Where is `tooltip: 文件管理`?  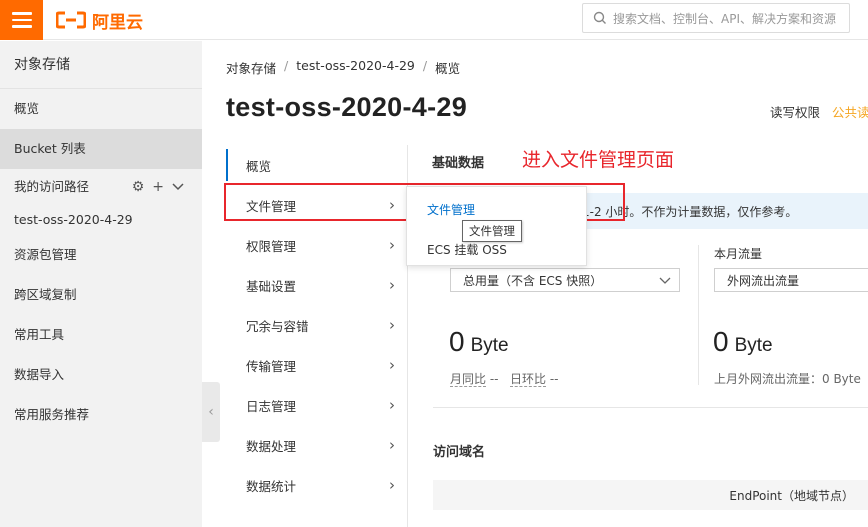 tooltip: 文件管理 is located at coordinates (492, 231).